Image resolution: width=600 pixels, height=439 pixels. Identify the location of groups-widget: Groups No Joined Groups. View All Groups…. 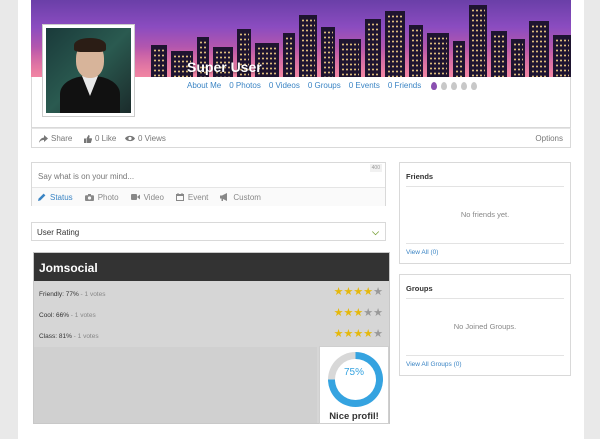
(485, 325).